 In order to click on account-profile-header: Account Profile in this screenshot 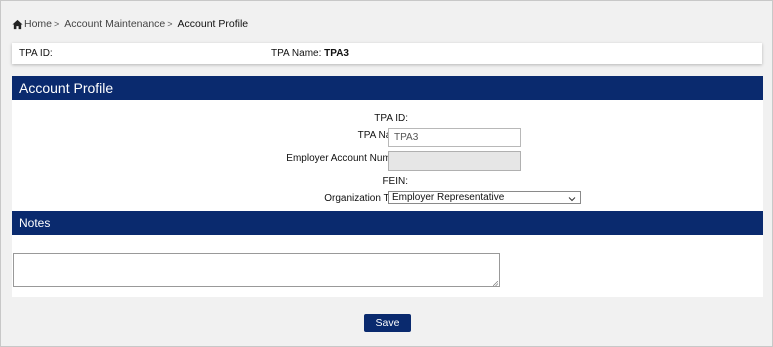, I will do `click(387, 88)`.